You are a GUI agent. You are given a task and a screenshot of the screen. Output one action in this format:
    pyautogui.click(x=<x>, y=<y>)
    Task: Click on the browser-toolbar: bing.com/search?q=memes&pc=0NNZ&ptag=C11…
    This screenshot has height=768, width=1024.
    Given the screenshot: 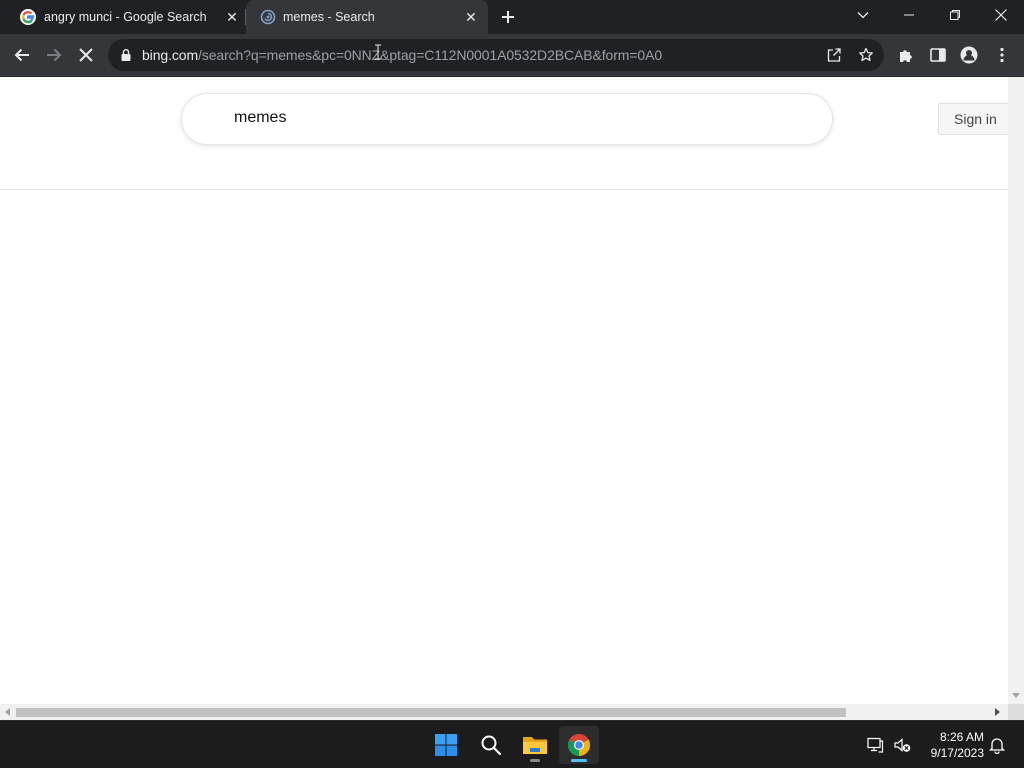 What is the action you would take?
    pyautogui.click(x=512, y=55)
    